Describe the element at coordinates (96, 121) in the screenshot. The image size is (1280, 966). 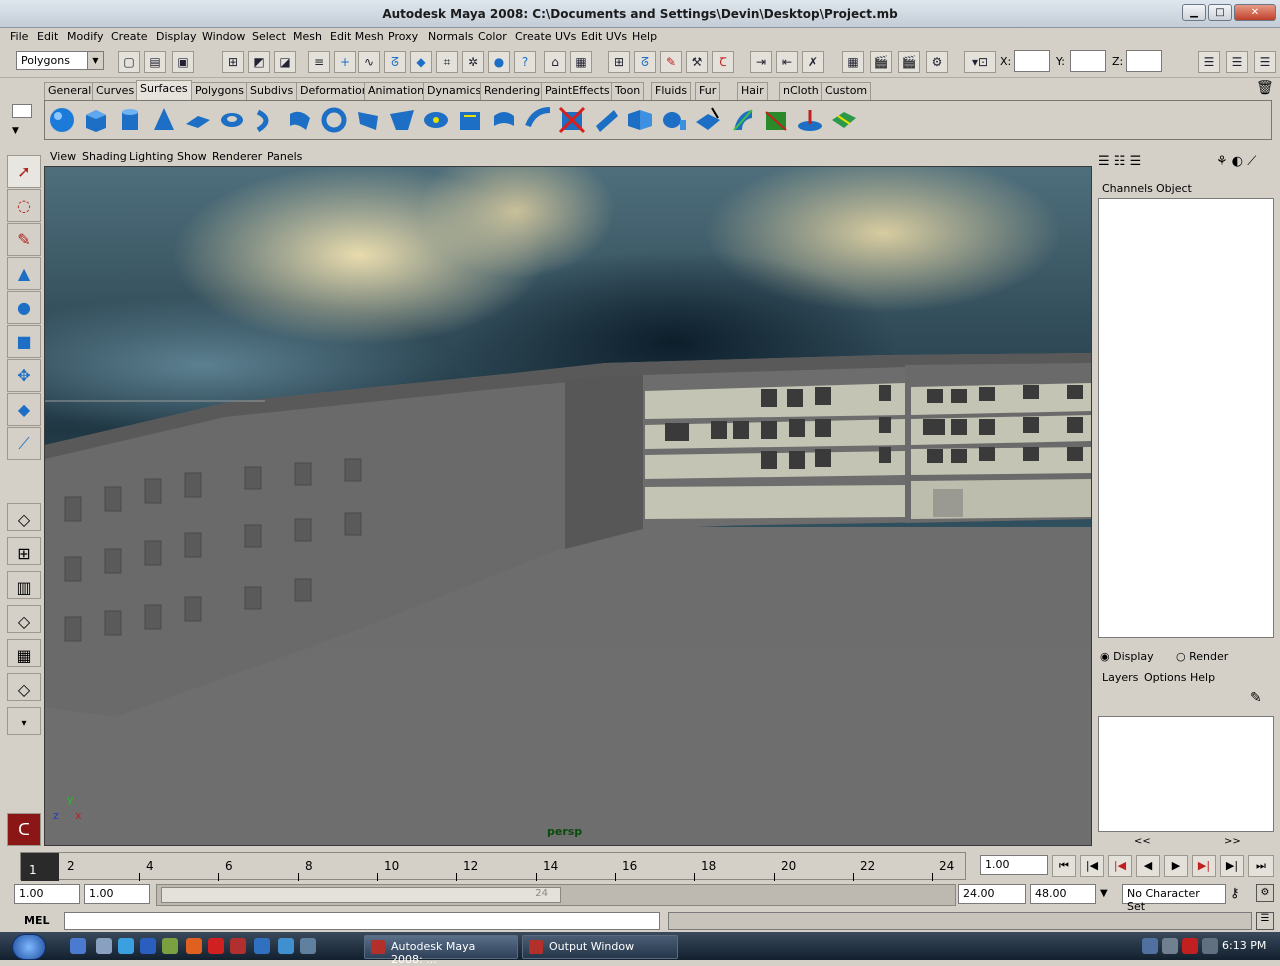
I see `nurbs-cube-icon` at that location.